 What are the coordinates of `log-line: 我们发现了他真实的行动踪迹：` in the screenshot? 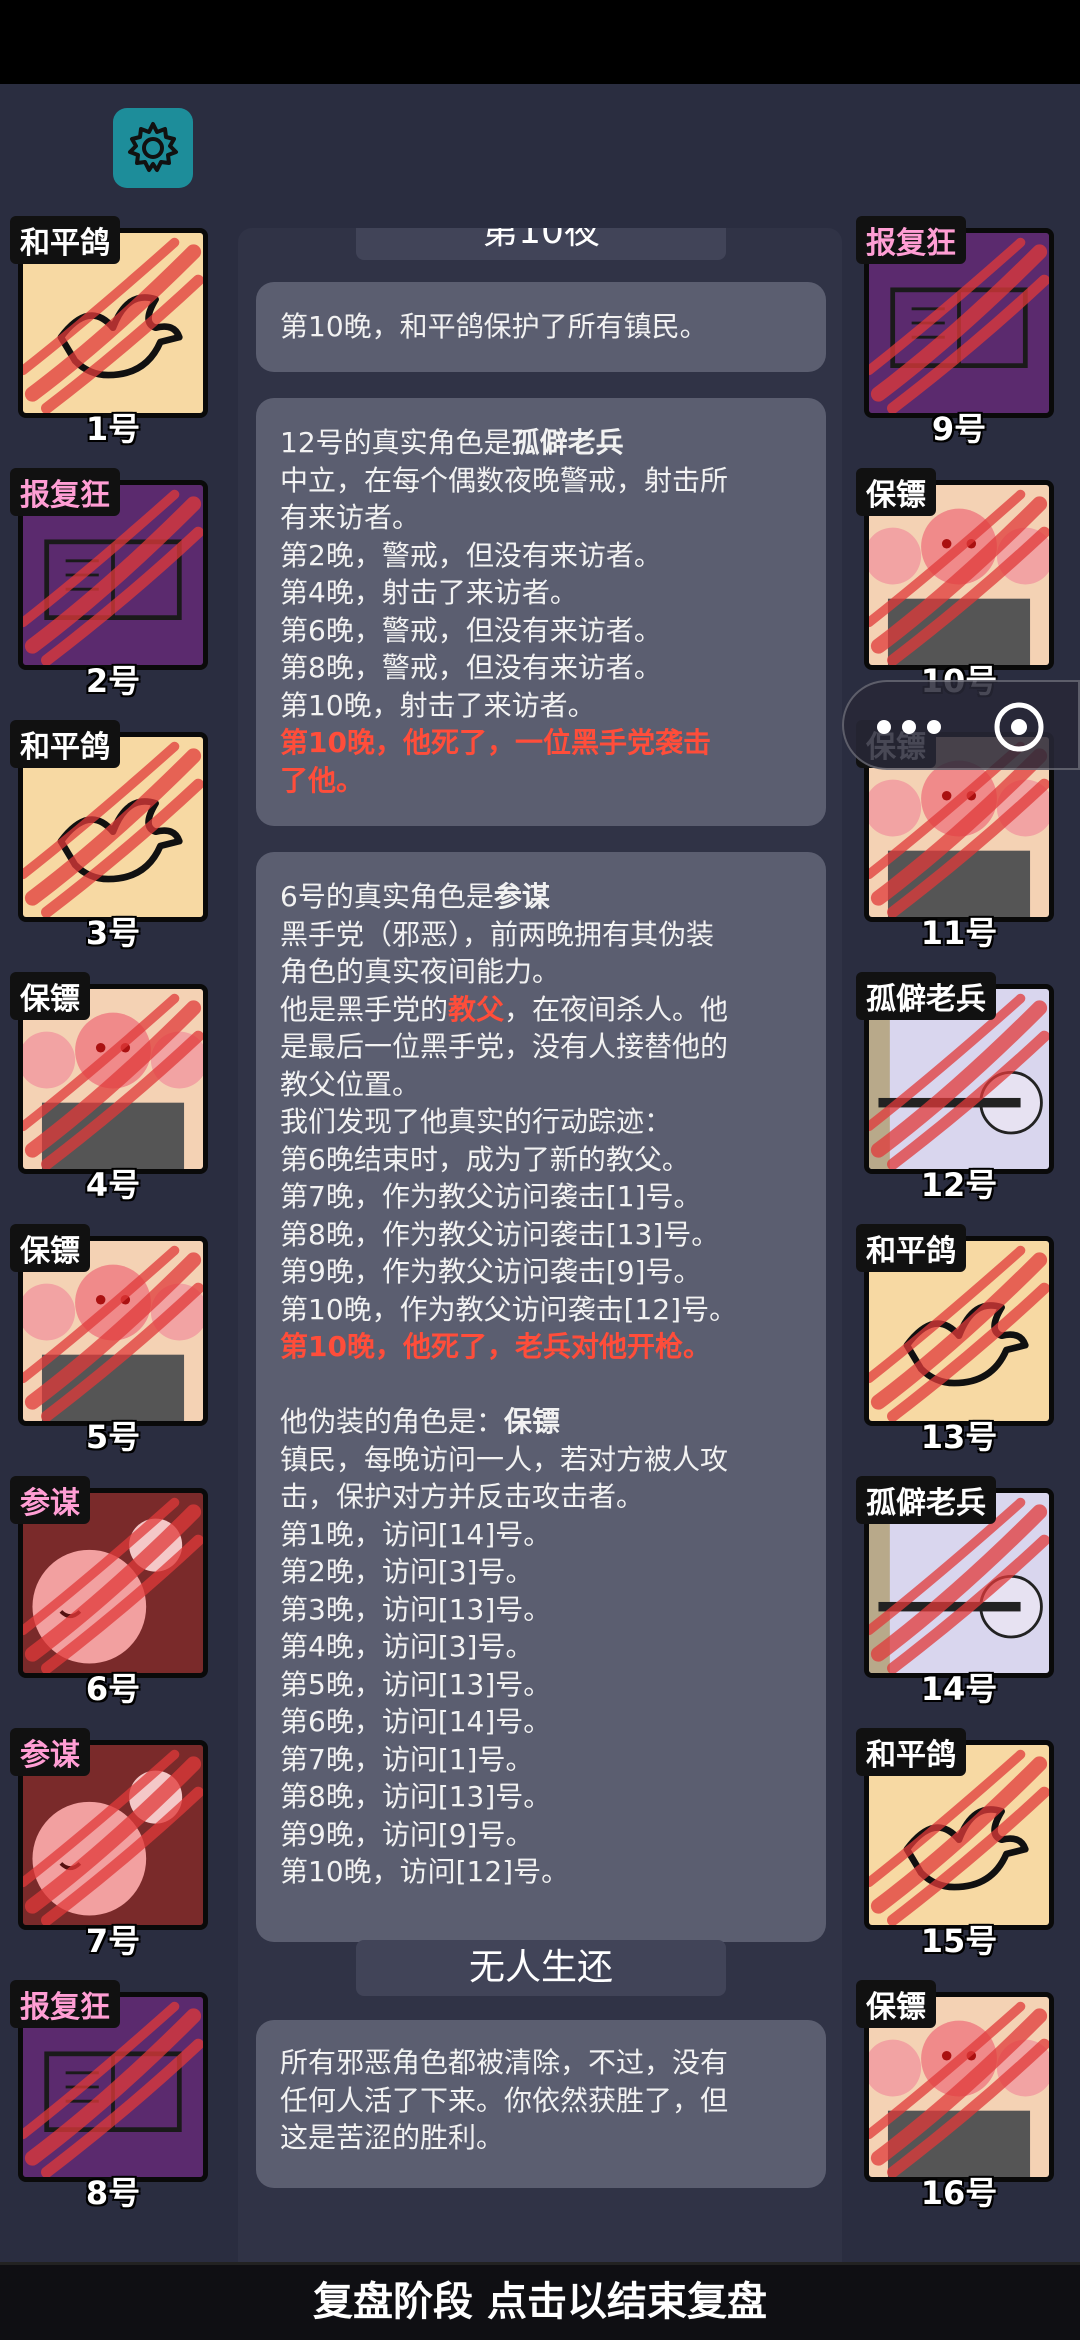 It's located at (476, 1121).